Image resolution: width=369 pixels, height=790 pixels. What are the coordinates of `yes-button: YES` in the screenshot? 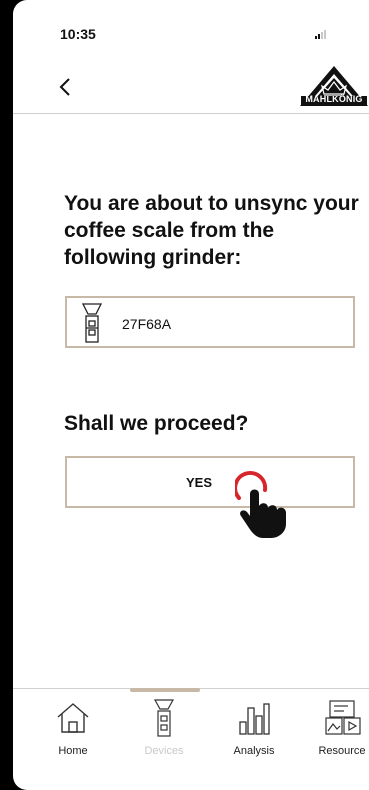 It's located at (210, 482).